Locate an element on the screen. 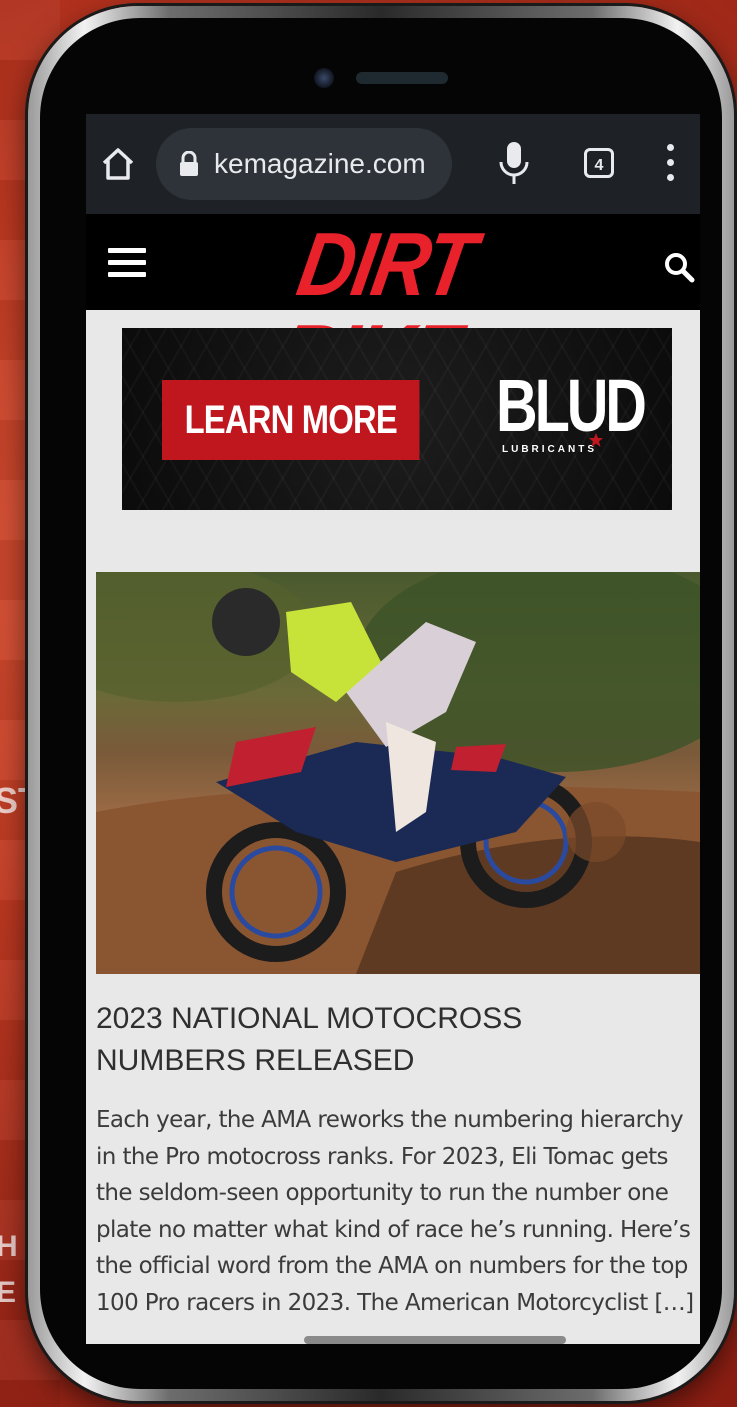  microphone-icon is located at coordinates (514, 163).